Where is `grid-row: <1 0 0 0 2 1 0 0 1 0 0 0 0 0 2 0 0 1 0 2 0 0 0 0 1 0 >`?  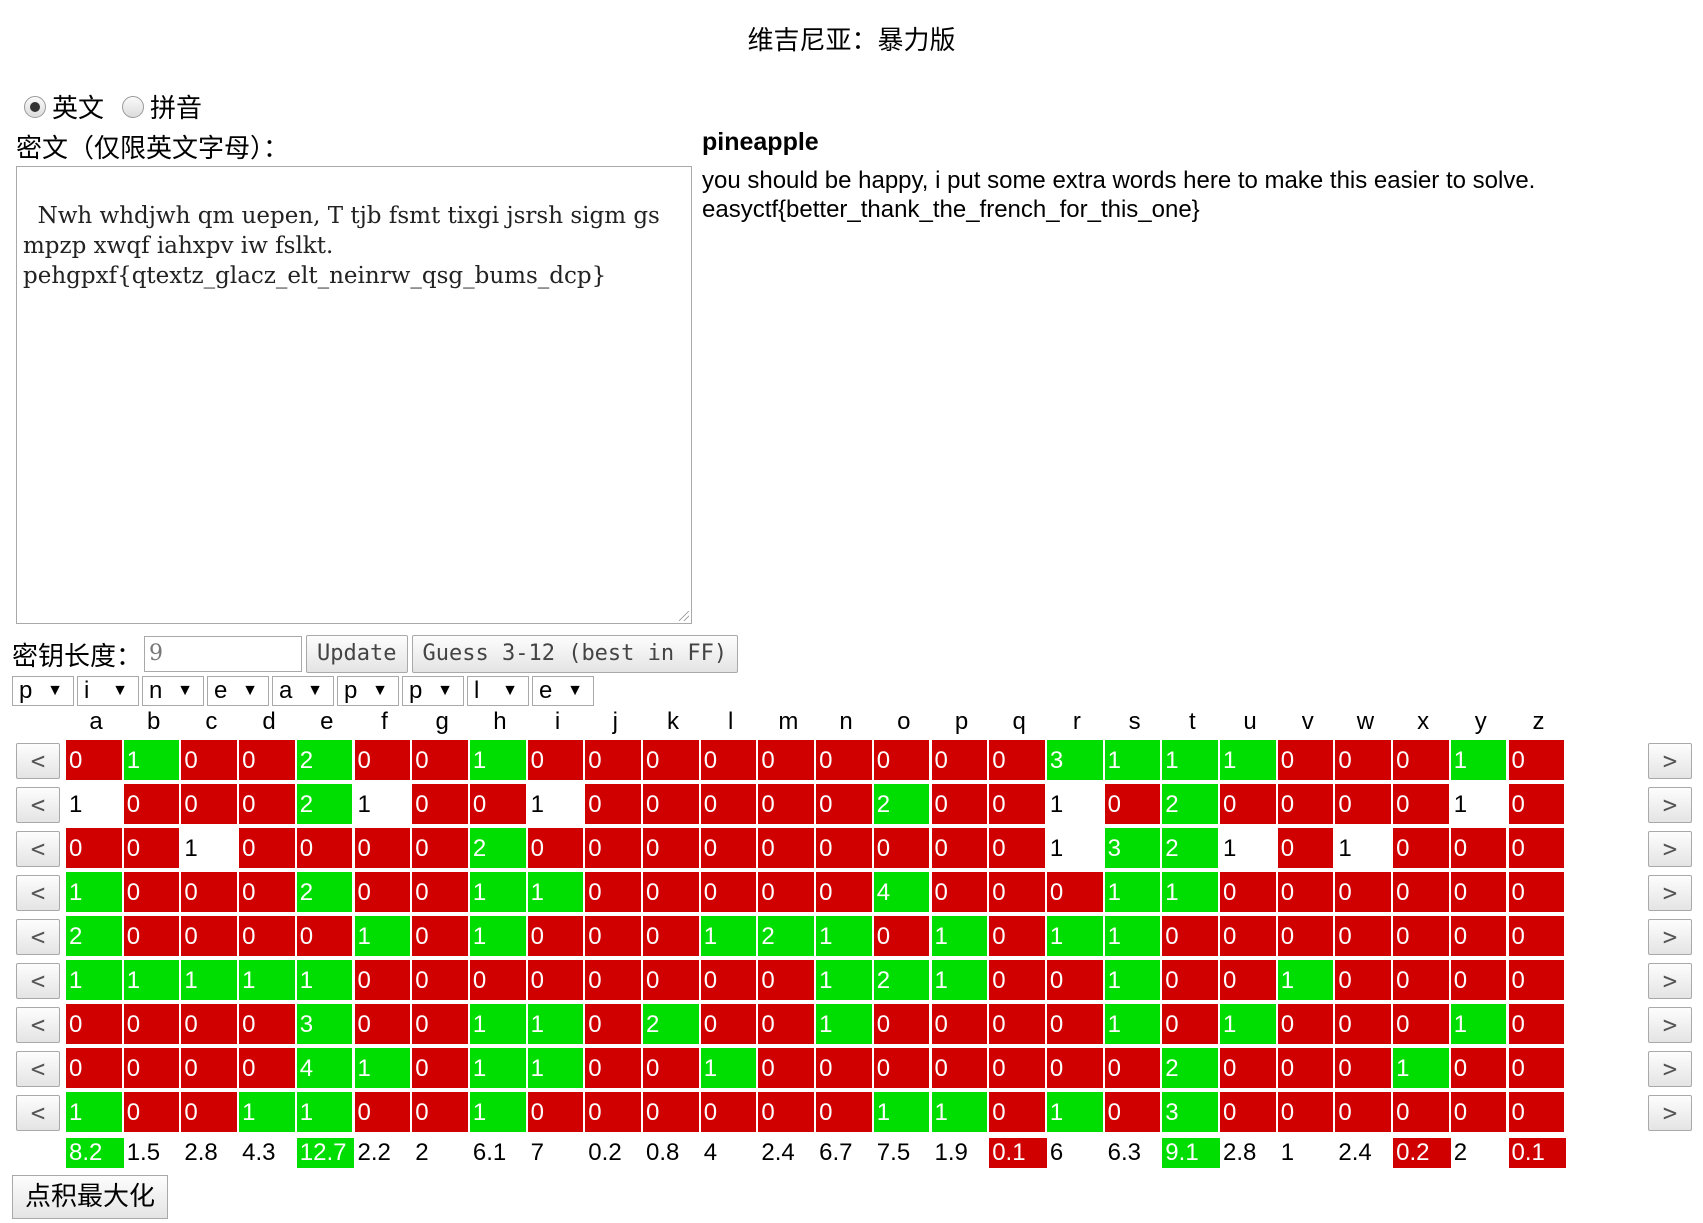
grid-row: <1 0 0 0 2 1 0 0 1 0 0 0 0 0 2 0 0 1 0 2 0 0 0 0 1 0 > is located at coordinates (851, 805).